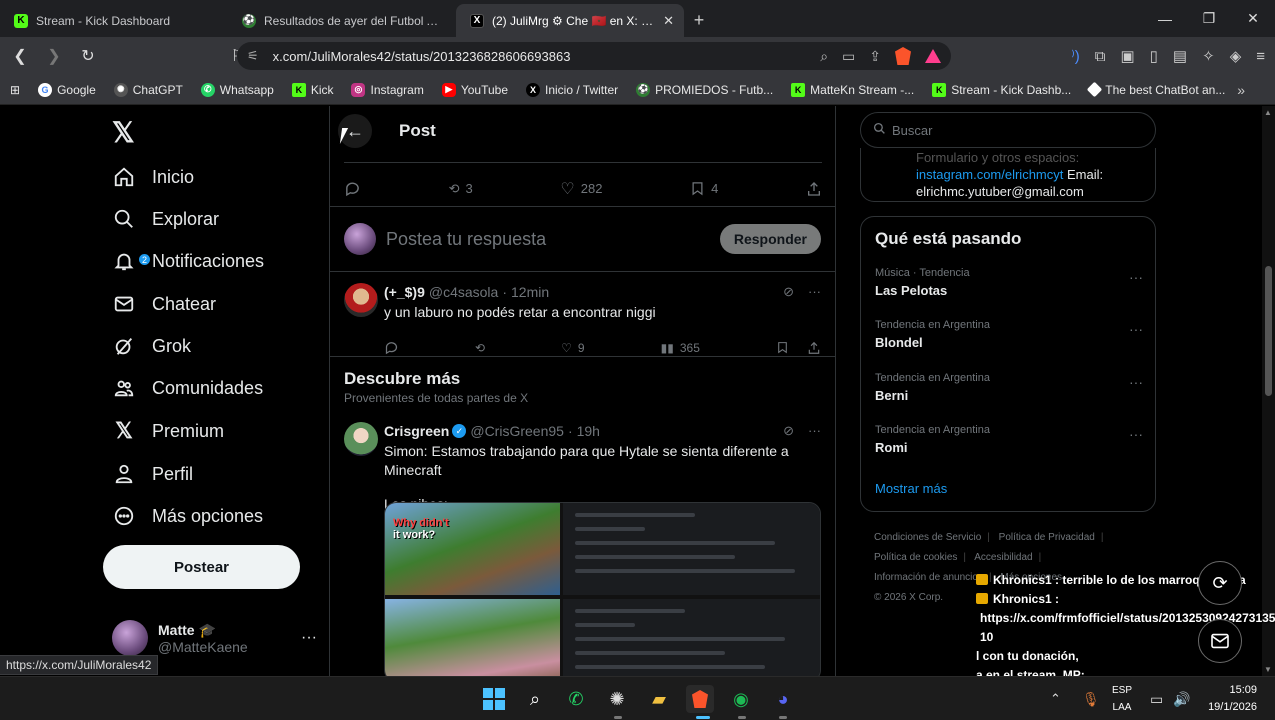 The height and width of the screenshot is (720, 1275). What do you see at coordinates (1008, 130) in the screenshot?
I see `search-input: Buscar` at bounding box center [1008, 130].